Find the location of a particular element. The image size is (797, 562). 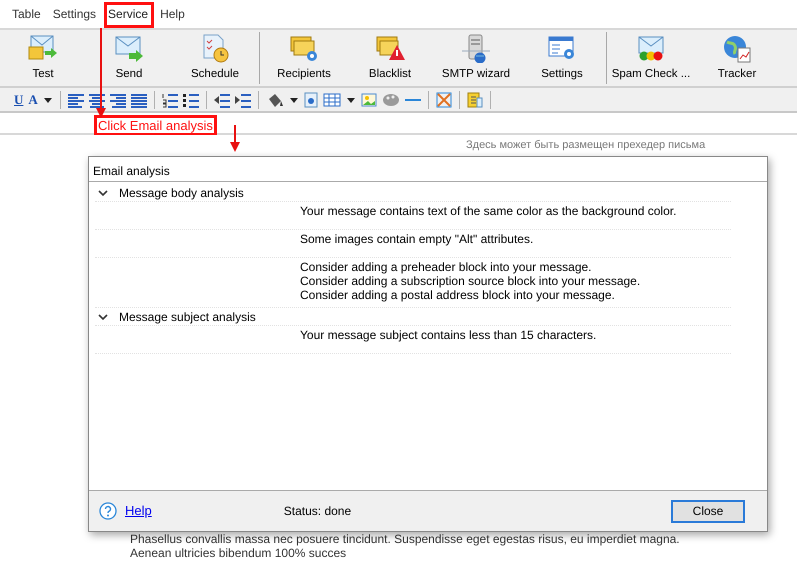

toolbar-button: SMTP wizard is located at coordinates (476, 58).